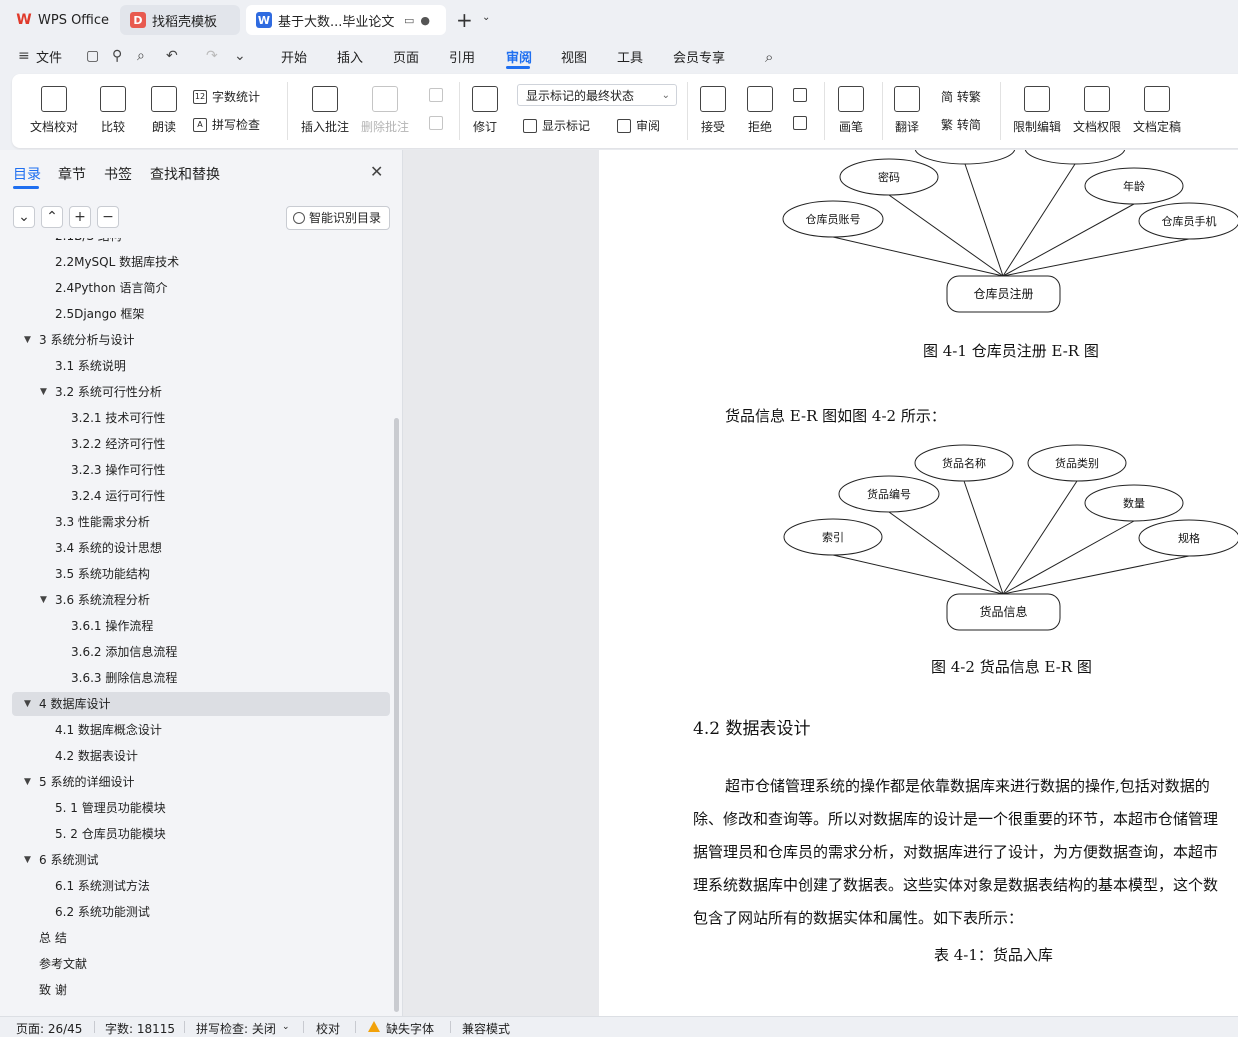  What do you see at coordinates (438, 123) in the screenshot?
I see `next-comment-button` at bounding box center [438, 123].